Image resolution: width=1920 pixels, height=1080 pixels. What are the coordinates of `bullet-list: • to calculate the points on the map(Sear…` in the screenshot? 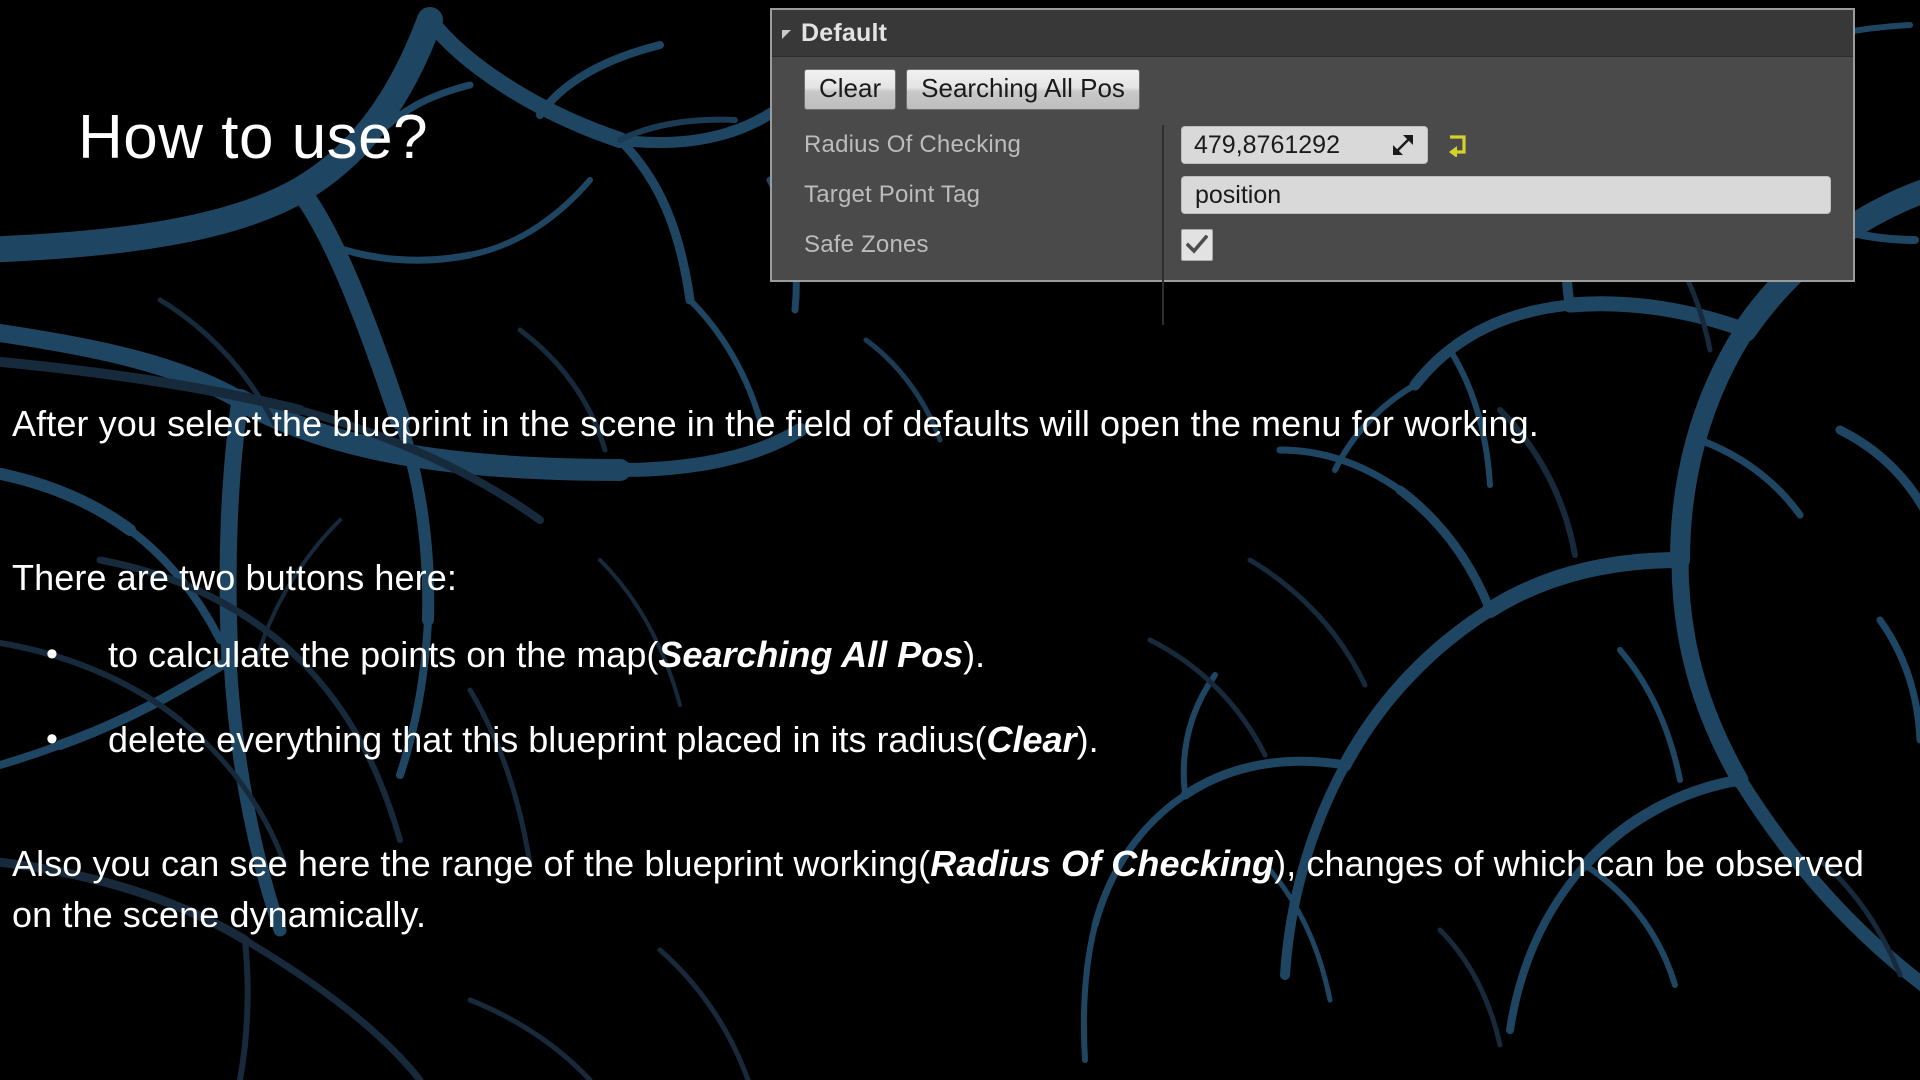 It's located at (896, 717).